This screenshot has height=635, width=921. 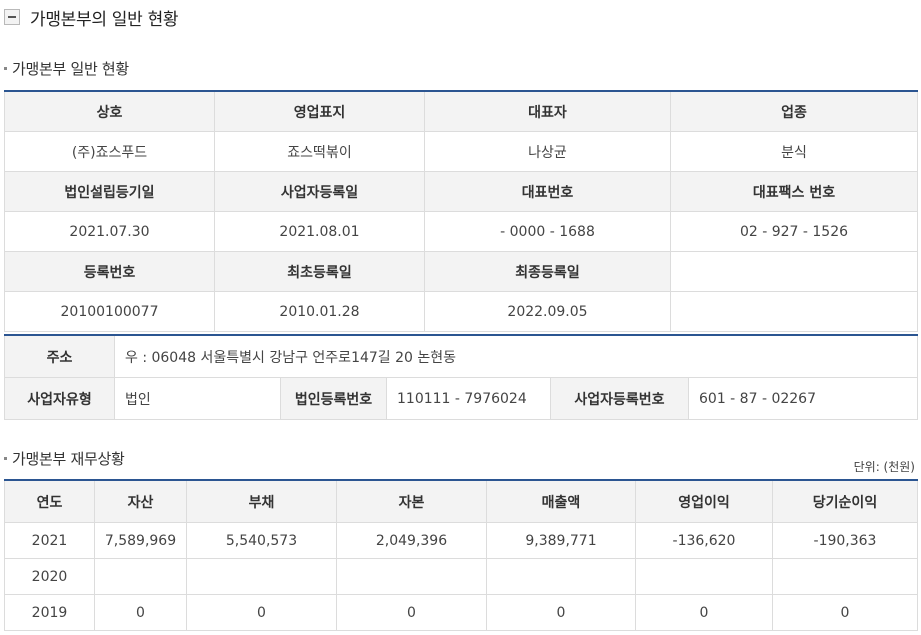 What do you see at coordinates (261, 540) in the screenshot?
I see `finance-cell: 5,540,573` at bounding box center [261, 540].